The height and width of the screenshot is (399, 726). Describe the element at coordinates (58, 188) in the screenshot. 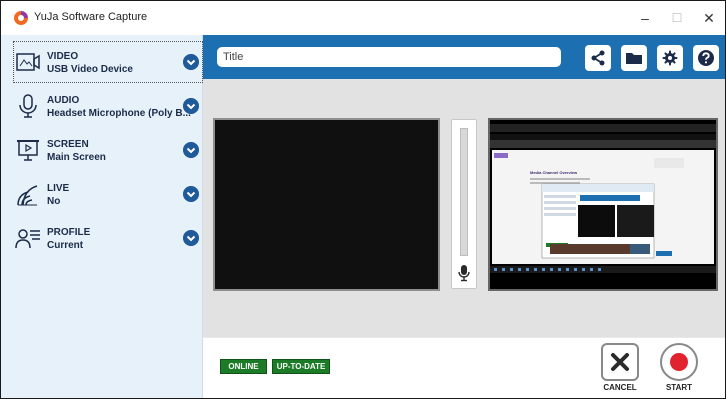

I see `sidebar-item-title: LIVE` at that location.